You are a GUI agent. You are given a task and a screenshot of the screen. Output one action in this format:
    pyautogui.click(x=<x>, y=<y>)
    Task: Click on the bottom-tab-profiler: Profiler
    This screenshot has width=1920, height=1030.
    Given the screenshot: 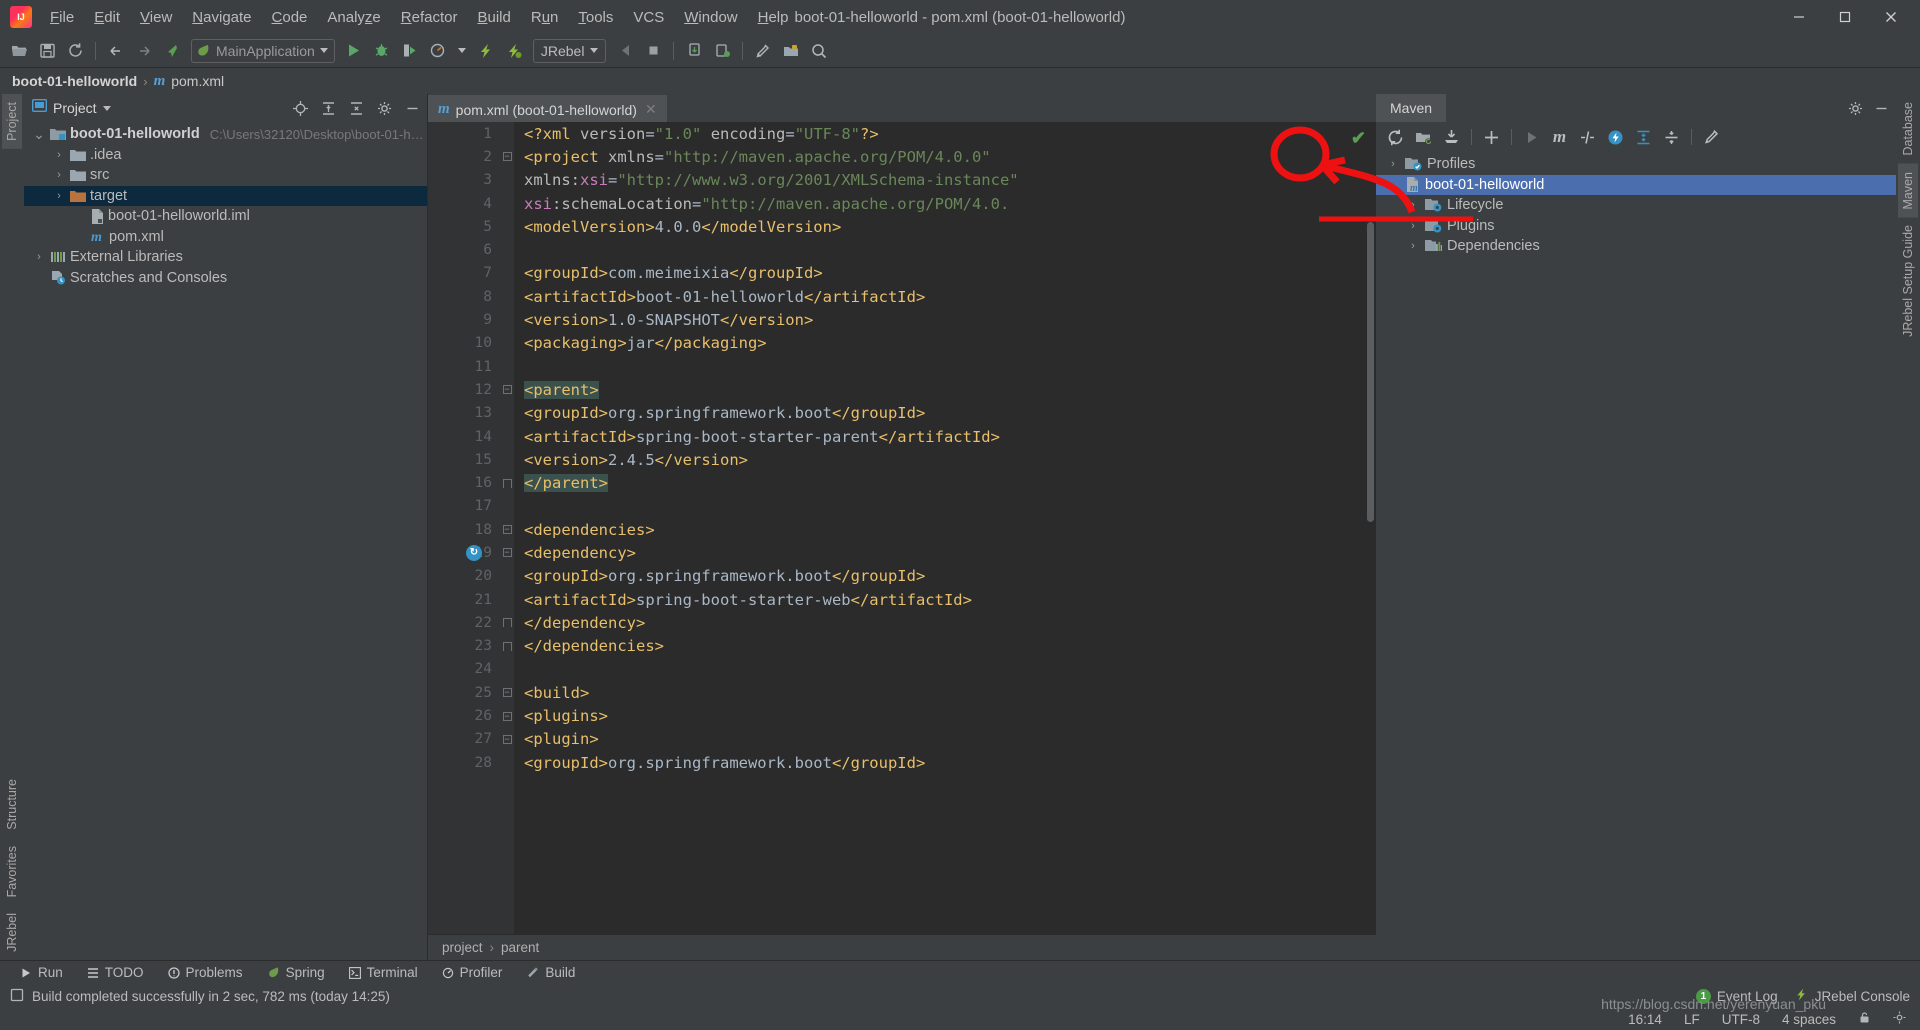 What is the action you would take?
    pyautogui.click(x=472, y=972)
    